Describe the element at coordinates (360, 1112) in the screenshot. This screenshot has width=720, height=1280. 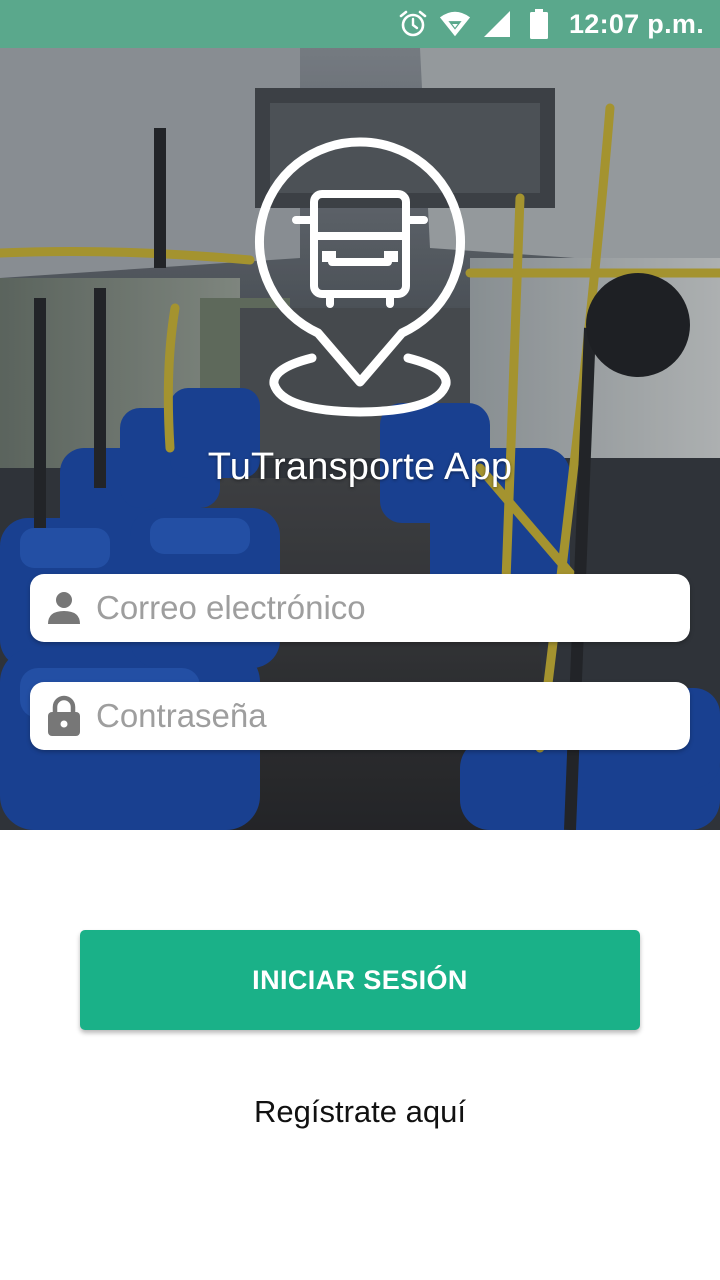
I see `register-link: Regístrate aquí` at that location.